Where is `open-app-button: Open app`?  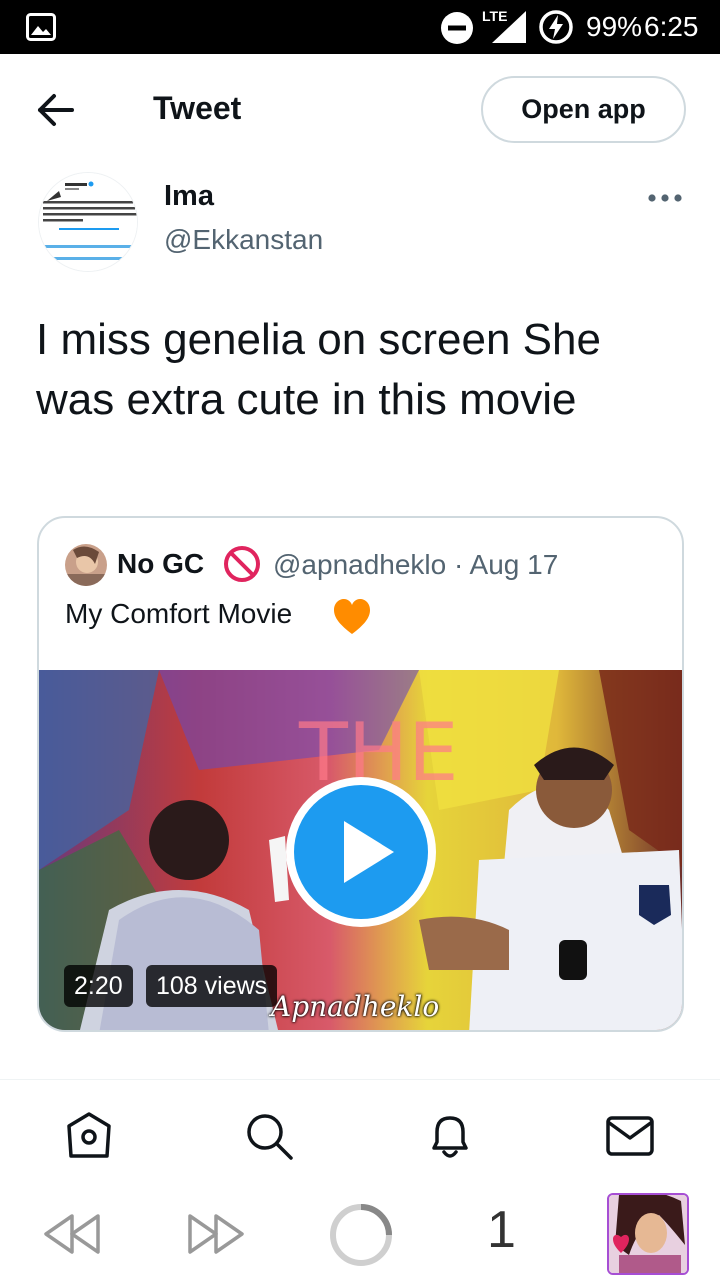
open-app-button: Open app is located at coordinates (583, 109).